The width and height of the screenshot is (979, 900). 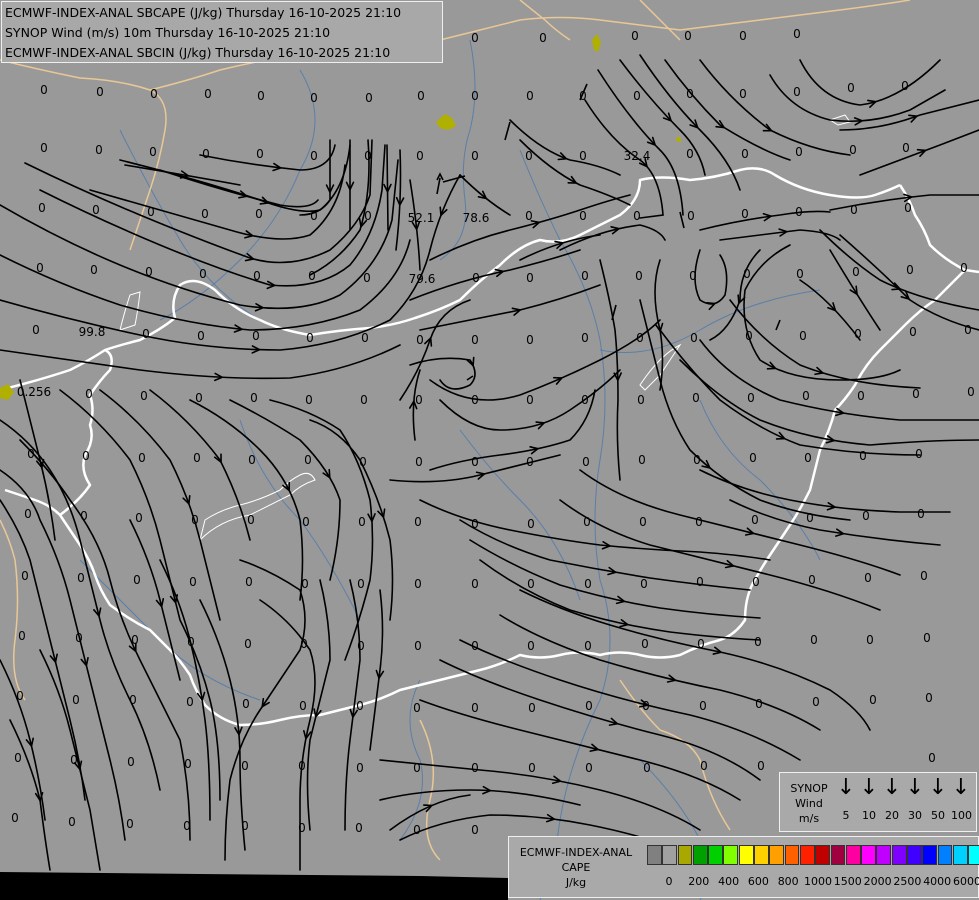 What do you see at coordinates (422, 279) in the screenshot?
I see `sbcin-value: 79.6` at bounding box center [422, 279].